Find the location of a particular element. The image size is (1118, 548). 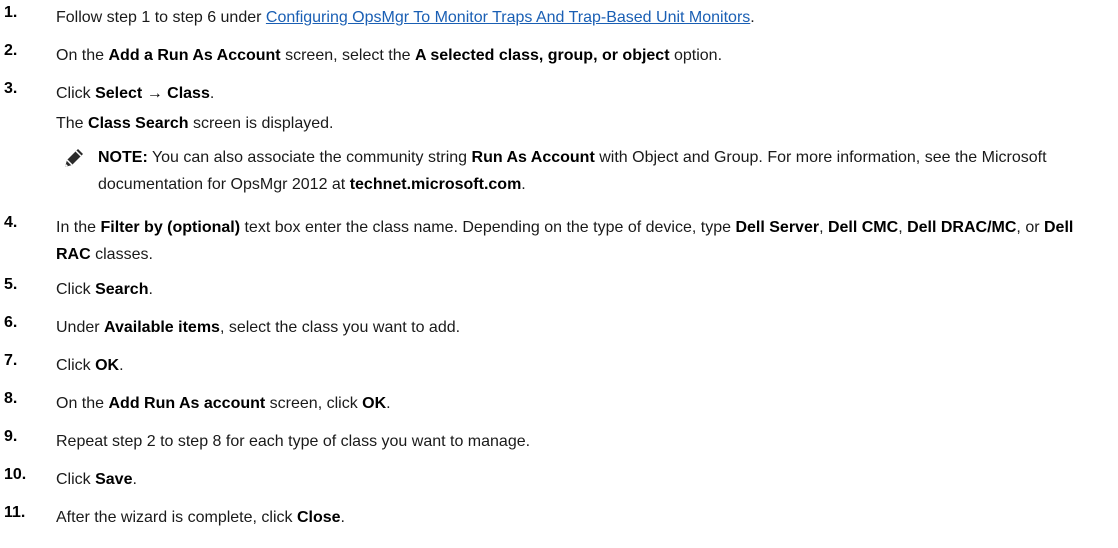

step-number: 9. is located at coordinates (11, 436).